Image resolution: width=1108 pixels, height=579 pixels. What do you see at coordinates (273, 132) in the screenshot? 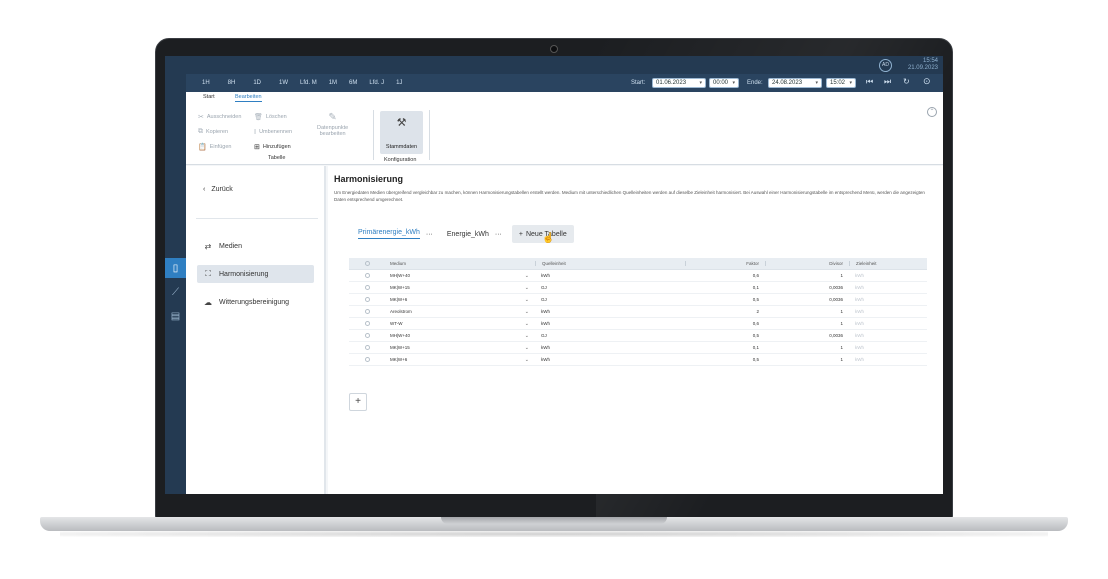
I see `rename-button: Ⅰ Umbenennen` at bounding box center [273, 132].